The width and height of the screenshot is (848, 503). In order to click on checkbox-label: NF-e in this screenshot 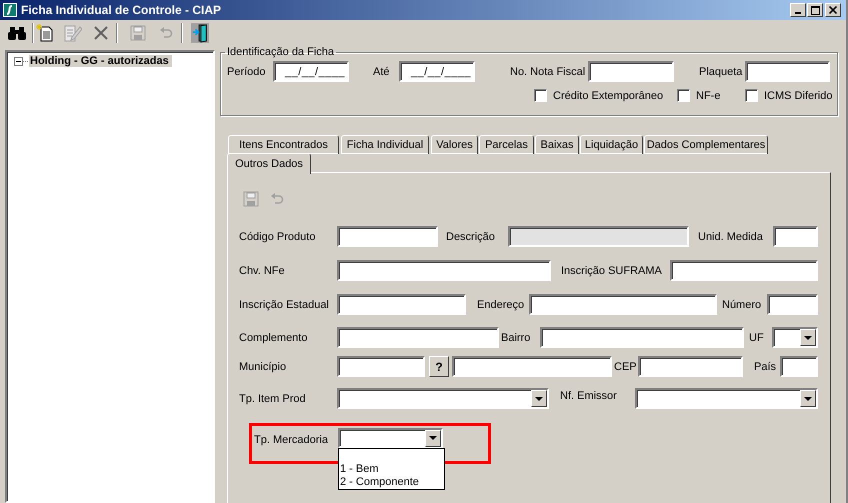, I will do `click(708, 96)`.